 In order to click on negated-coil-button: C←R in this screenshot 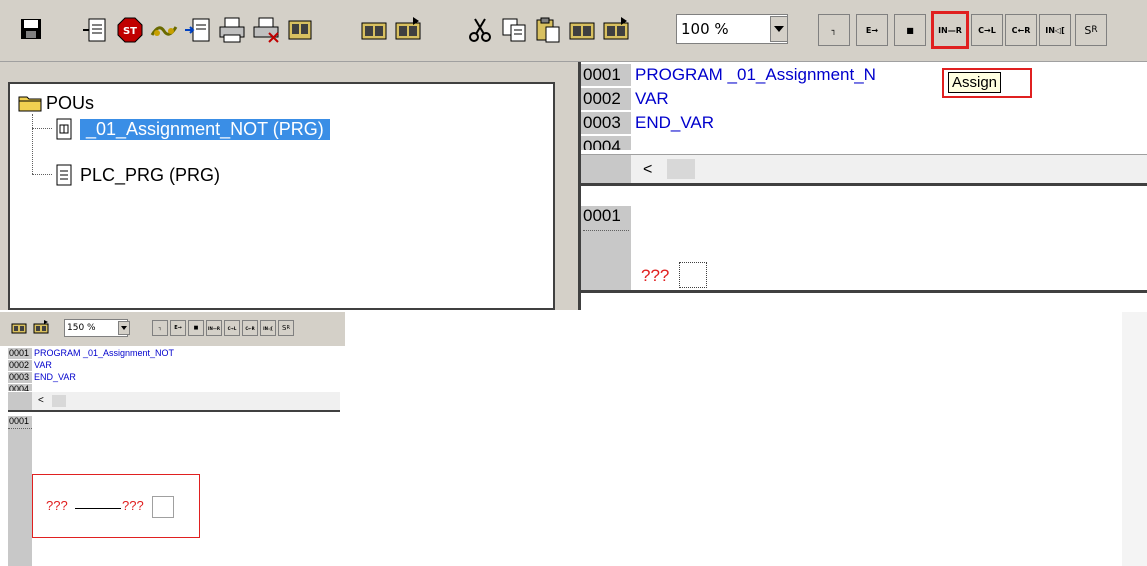, I will do `click(1021, 30)`.